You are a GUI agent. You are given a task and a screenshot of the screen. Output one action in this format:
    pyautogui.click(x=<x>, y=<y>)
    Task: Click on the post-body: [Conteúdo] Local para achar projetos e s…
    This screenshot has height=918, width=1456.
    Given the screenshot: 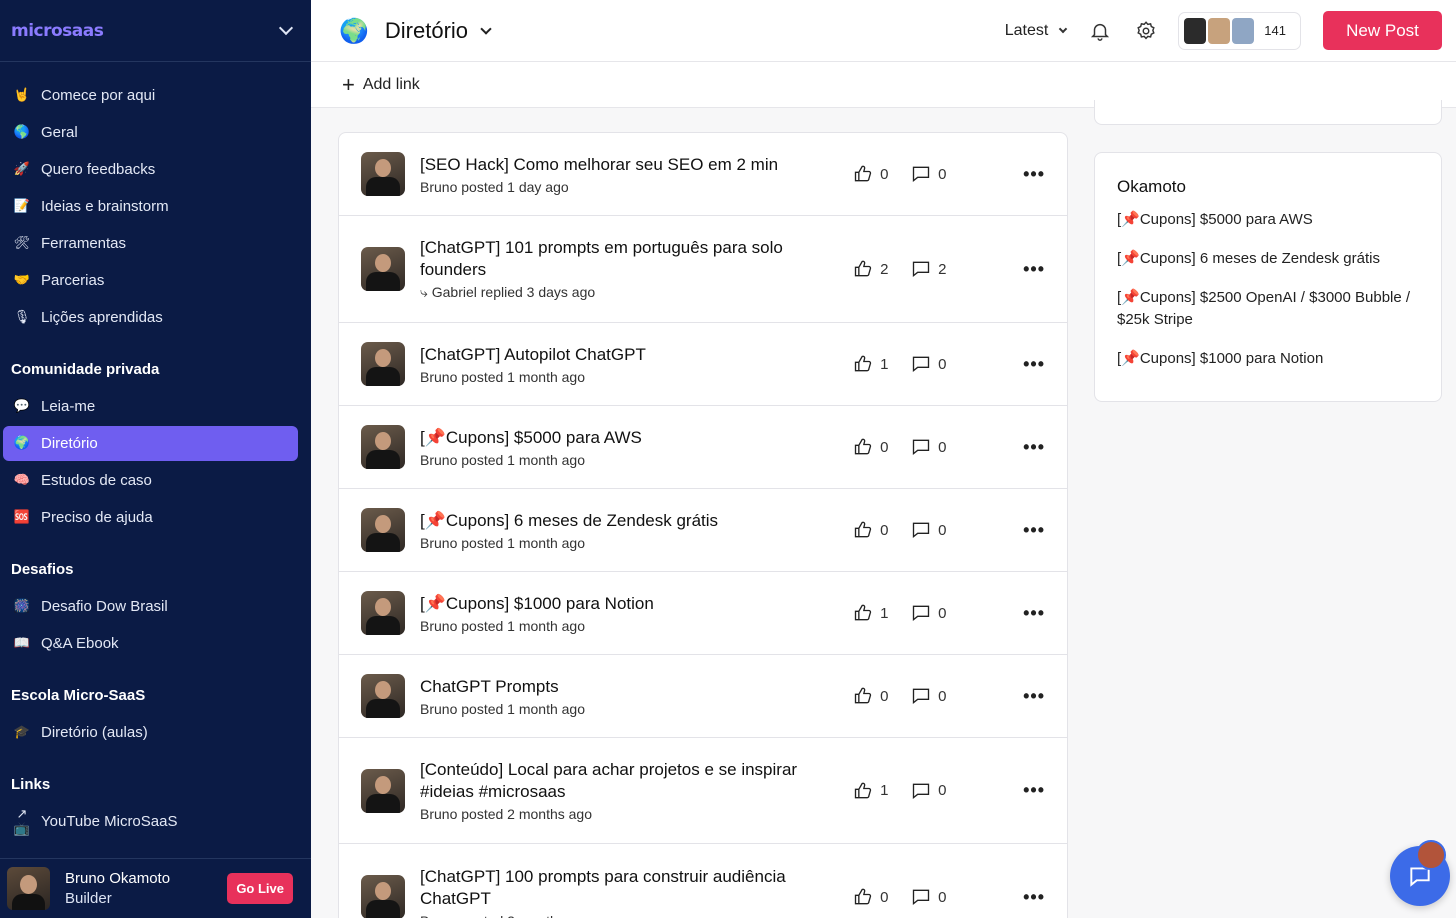 What is the action you would take?
    pyautogui.click(x=631, y=790)
    